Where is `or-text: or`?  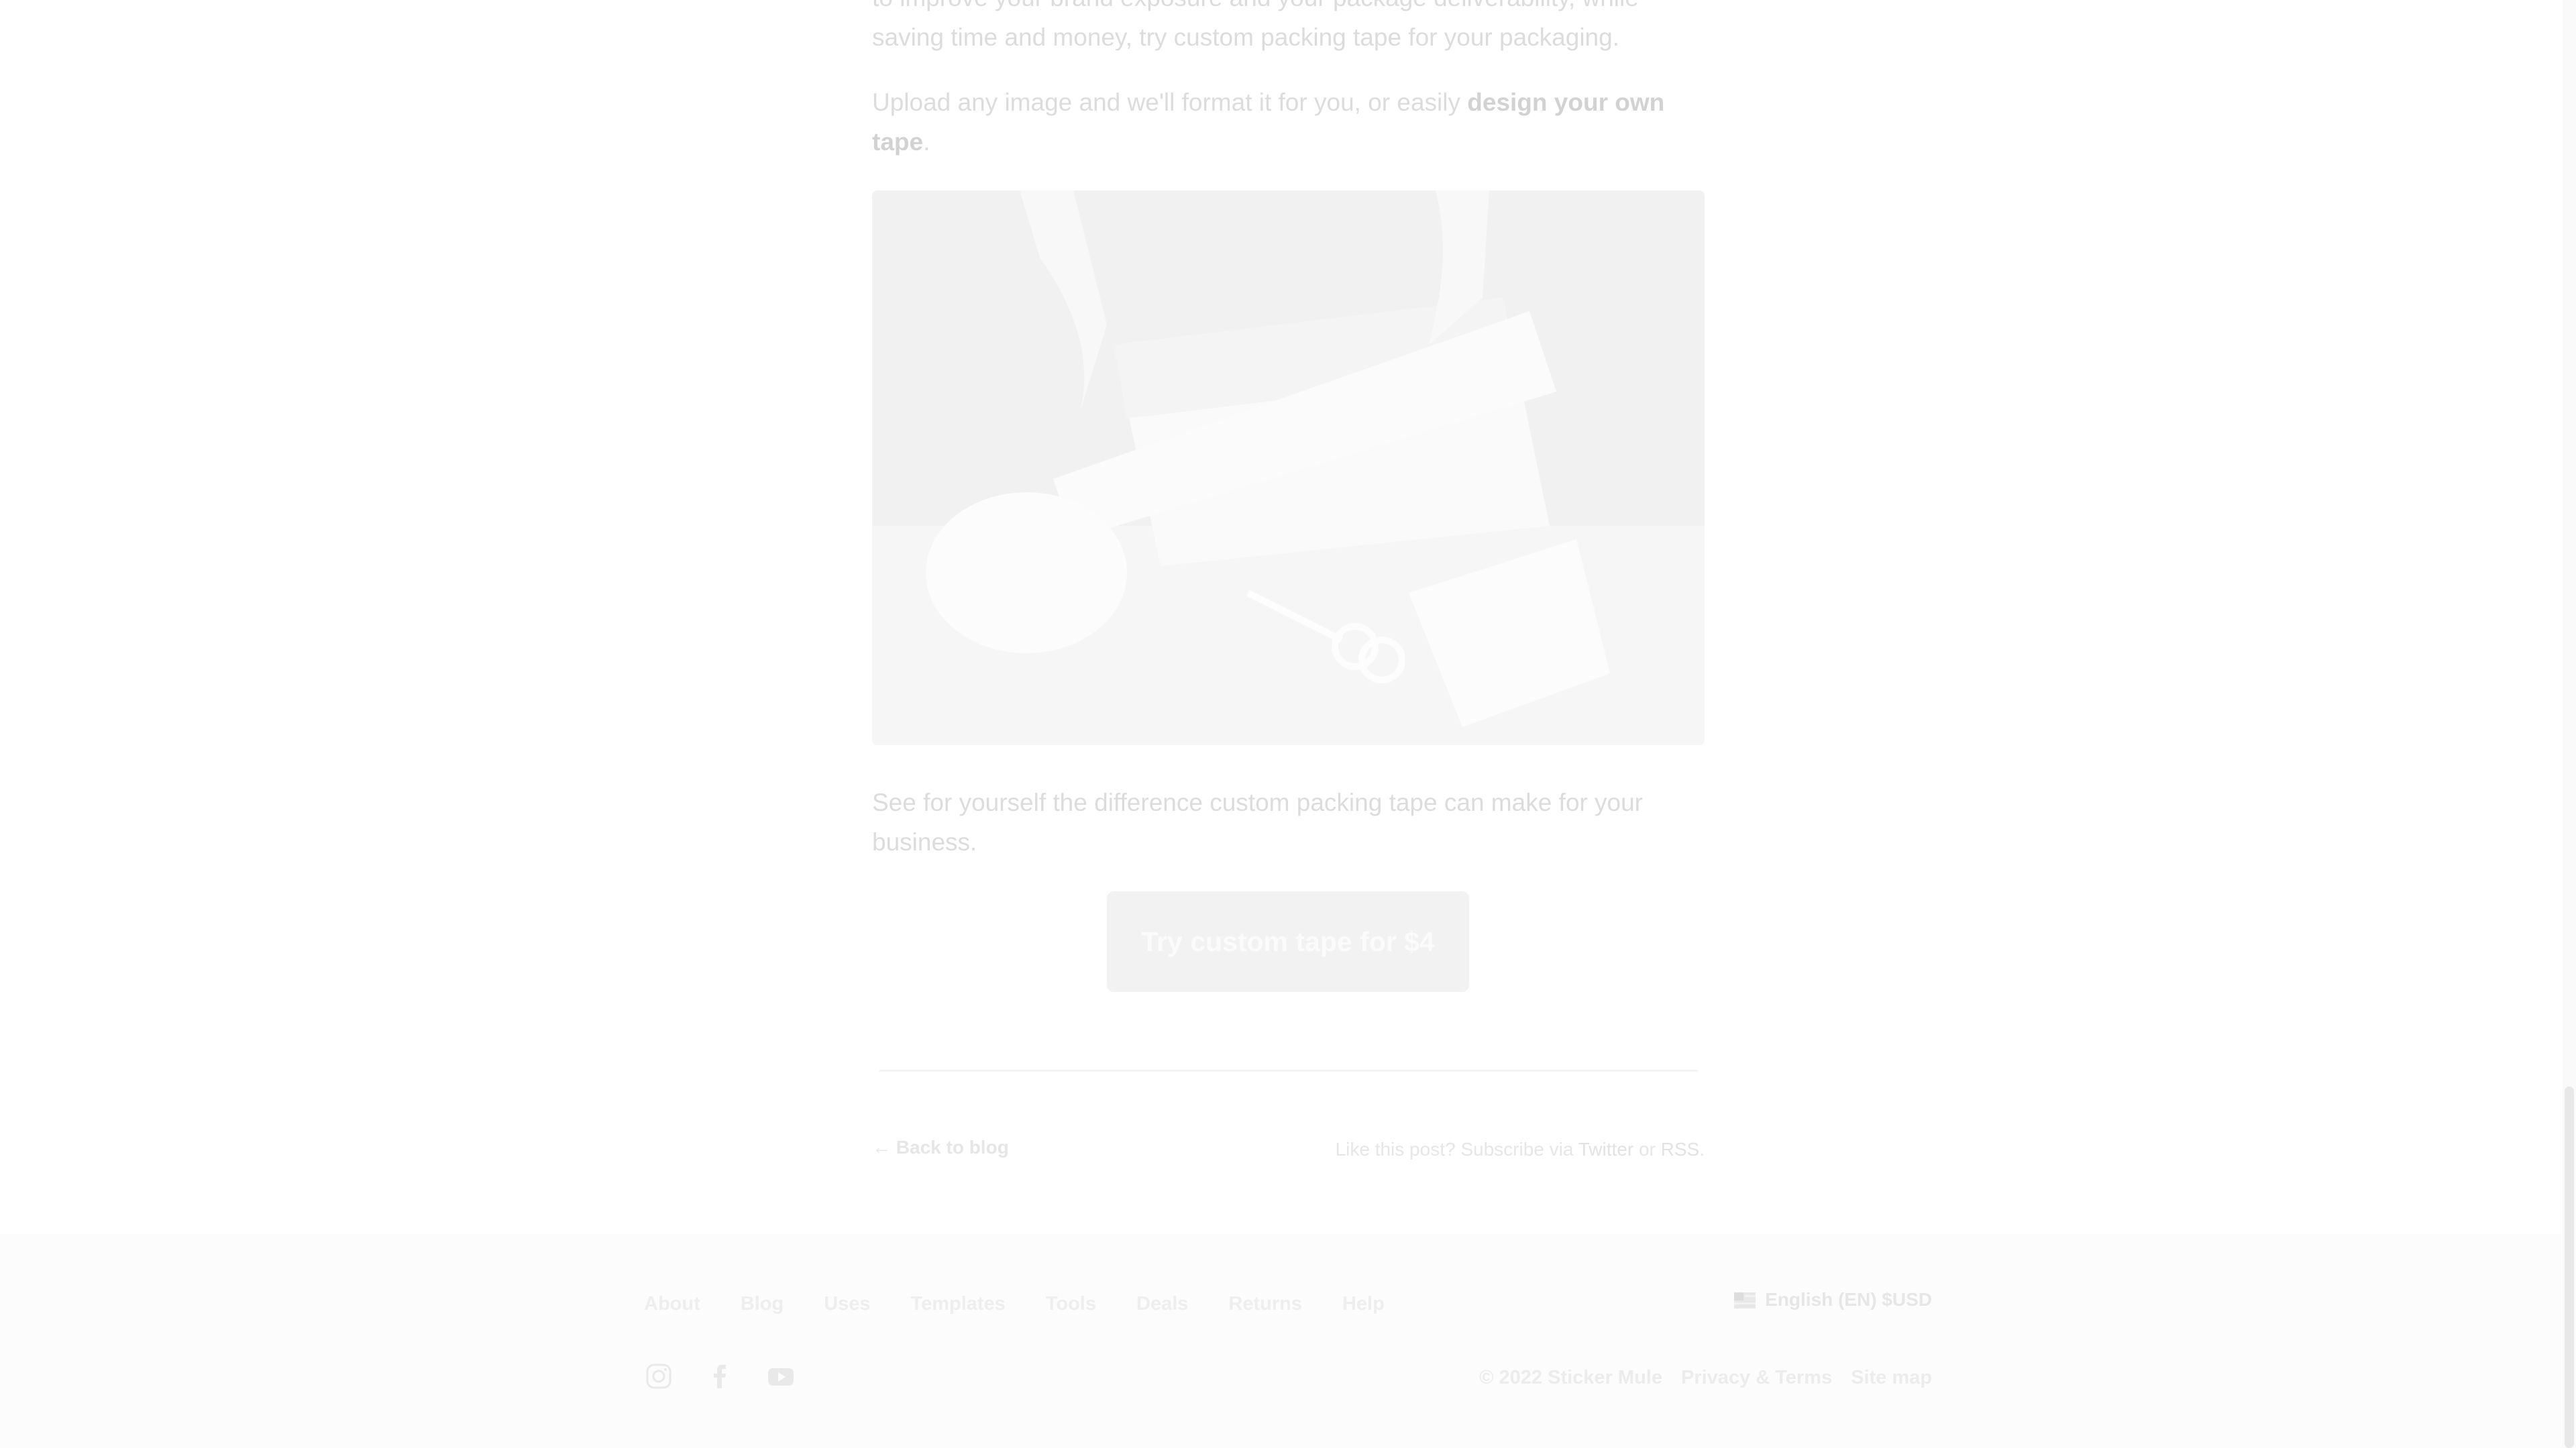
or-text: or is located at coordinates (1647, 1149).